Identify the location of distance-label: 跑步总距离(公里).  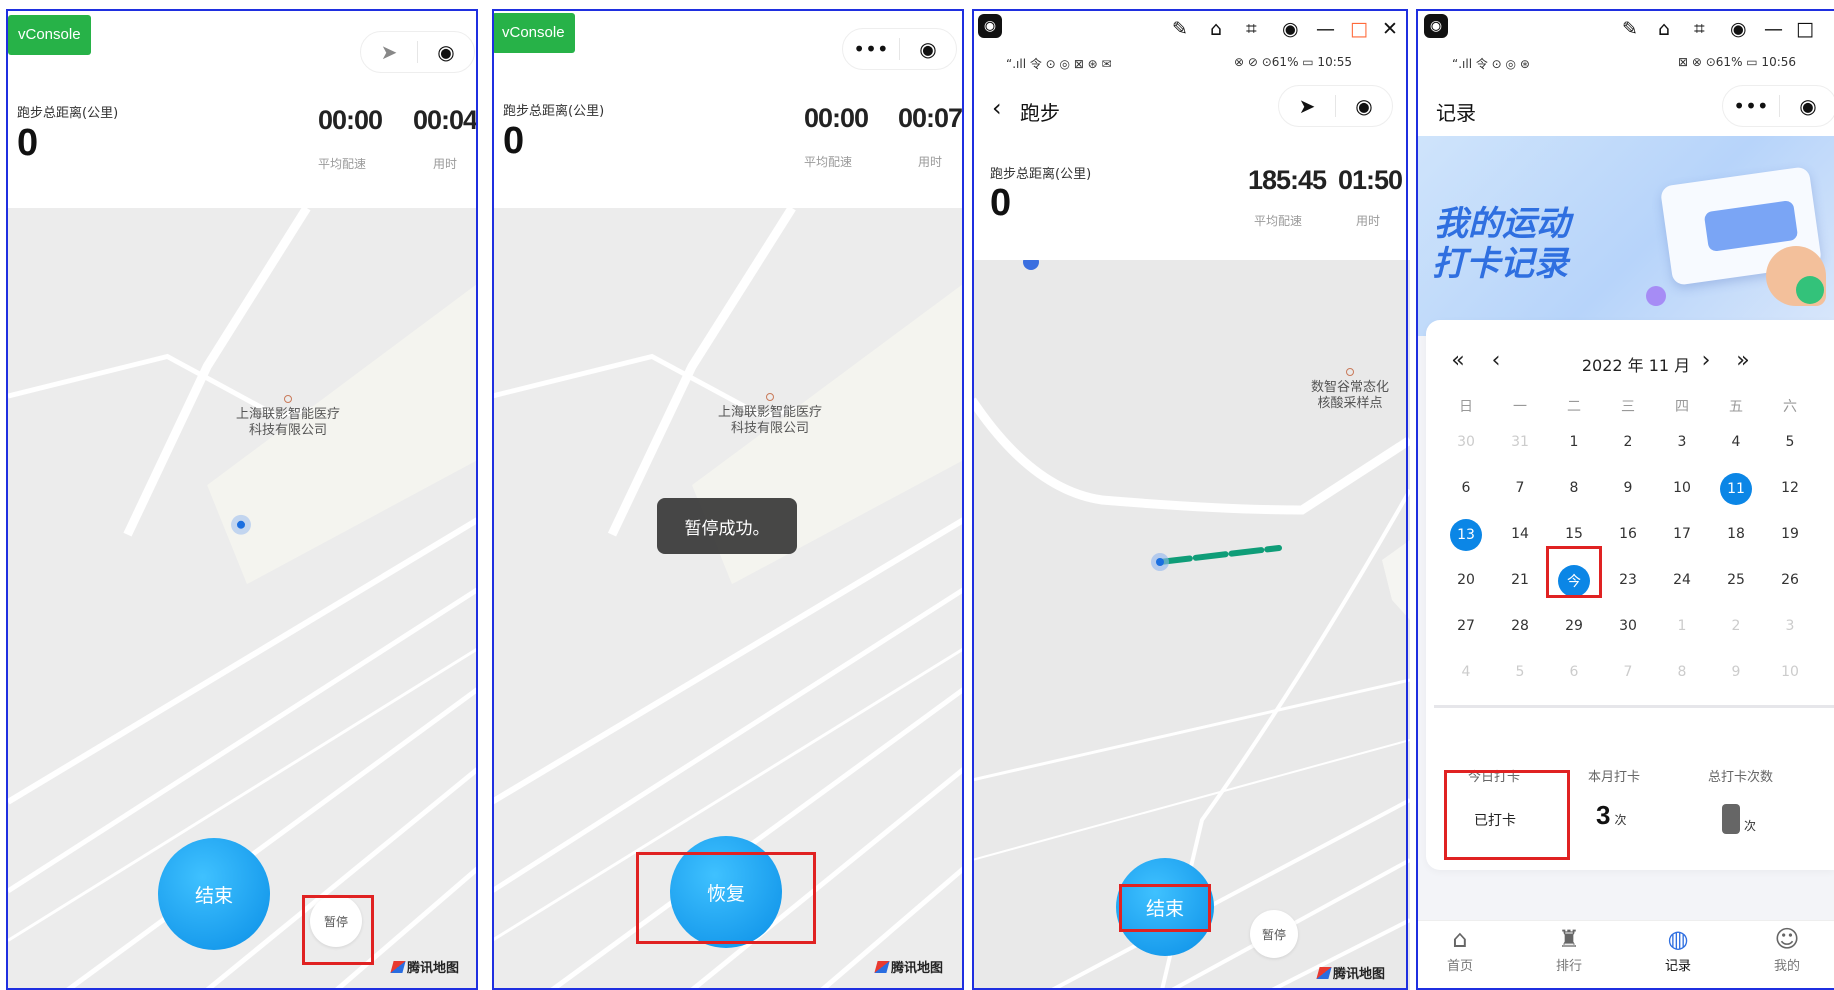
(68, 113).